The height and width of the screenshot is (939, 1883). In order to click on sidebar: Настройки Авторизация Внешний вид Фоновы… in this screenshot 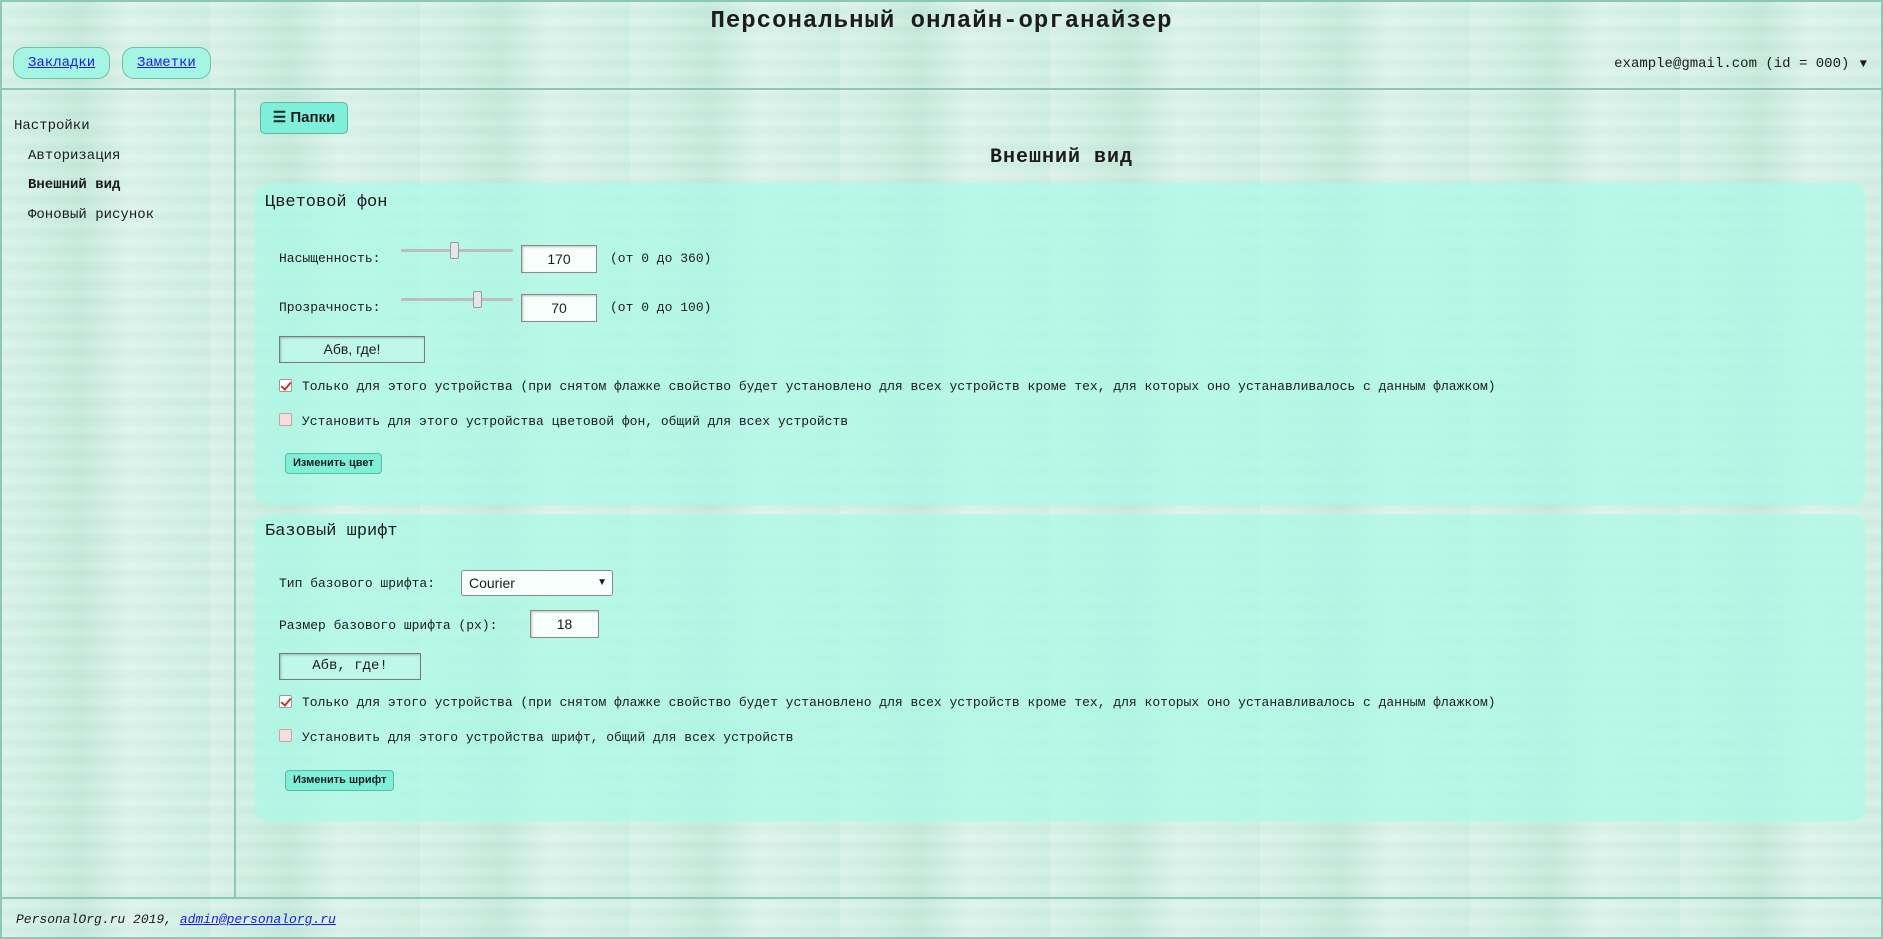, I will do `click(119, 493)`.